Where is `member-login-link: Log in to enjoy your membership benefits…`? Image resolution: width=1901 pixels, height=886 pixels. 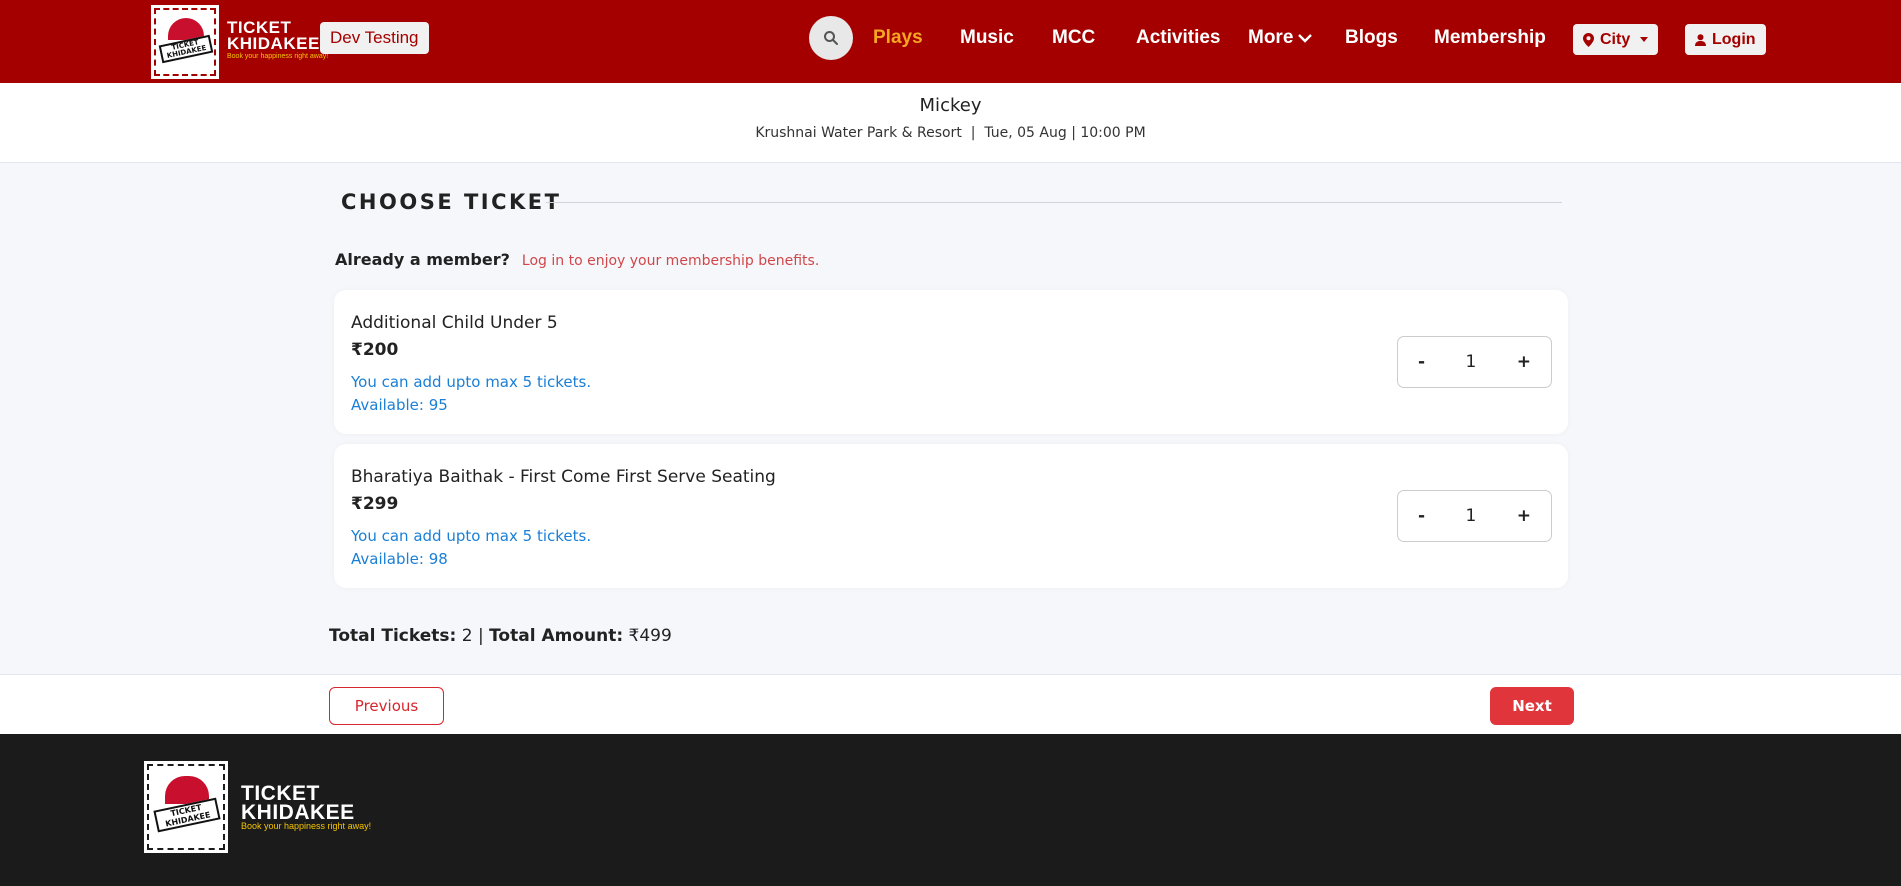 member-login-link: Log in to enjoy your membership benefits… is located at coordinates (670, 261).